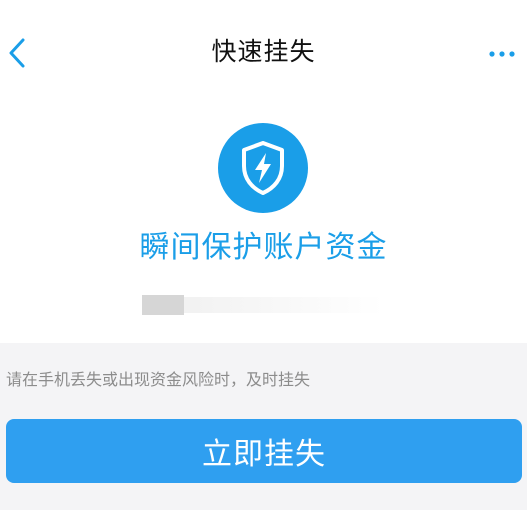 This screenshot has height=510, width=527. Describe the element at coordinates (158, 379) in the screenshot. I see `hint-text: 请在手机丢失或出现资金风险时，及时挂失` at that location.